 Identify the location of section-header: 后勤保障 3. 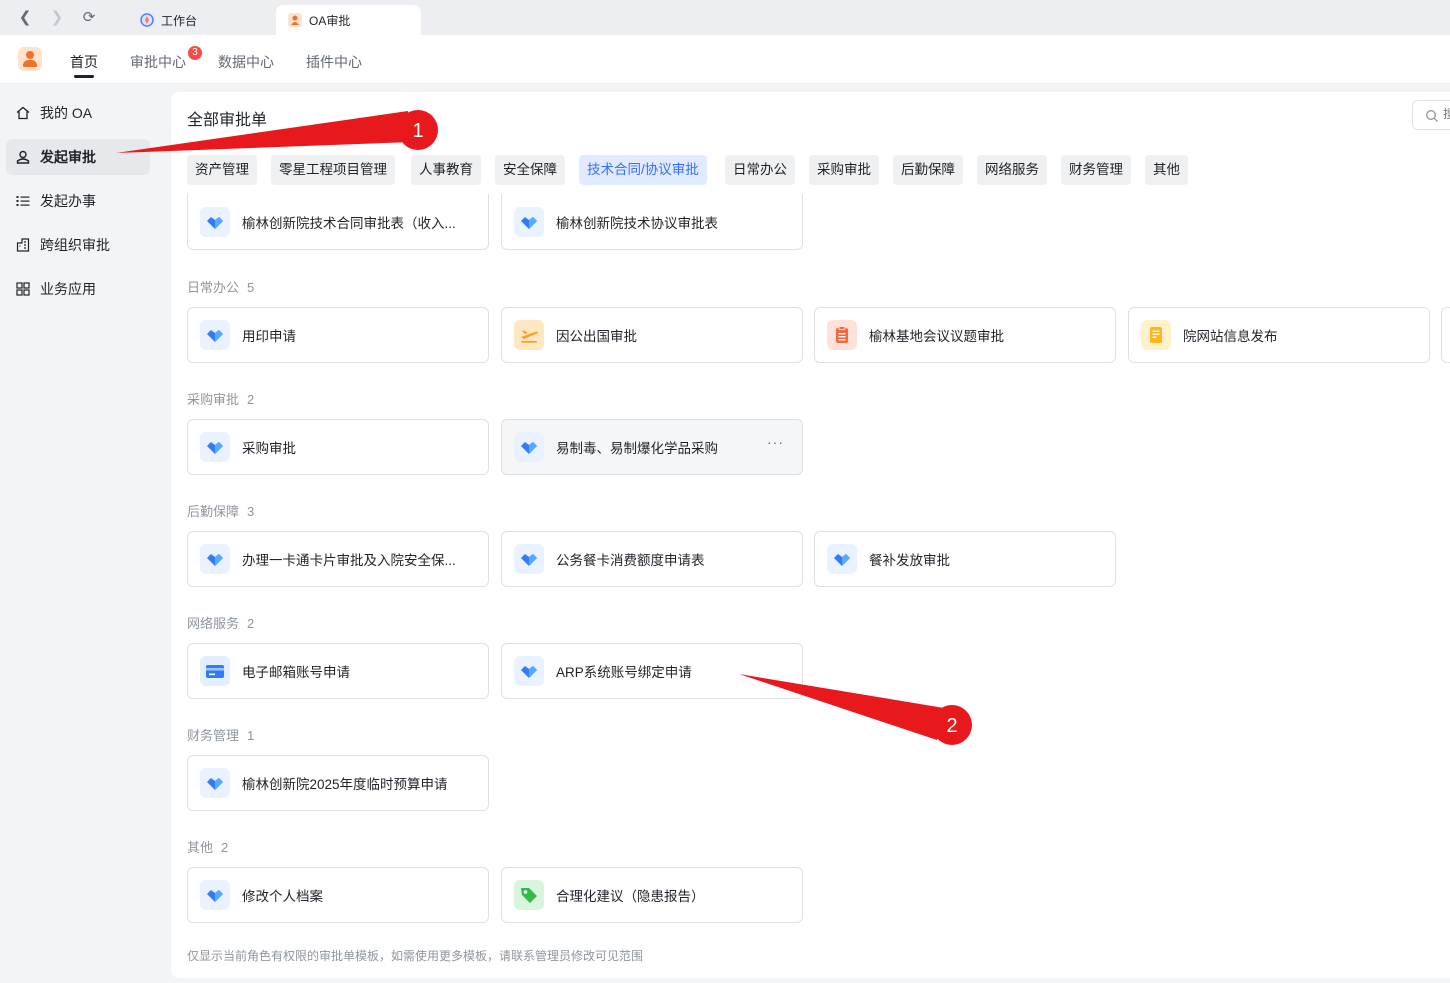
(220, 510).